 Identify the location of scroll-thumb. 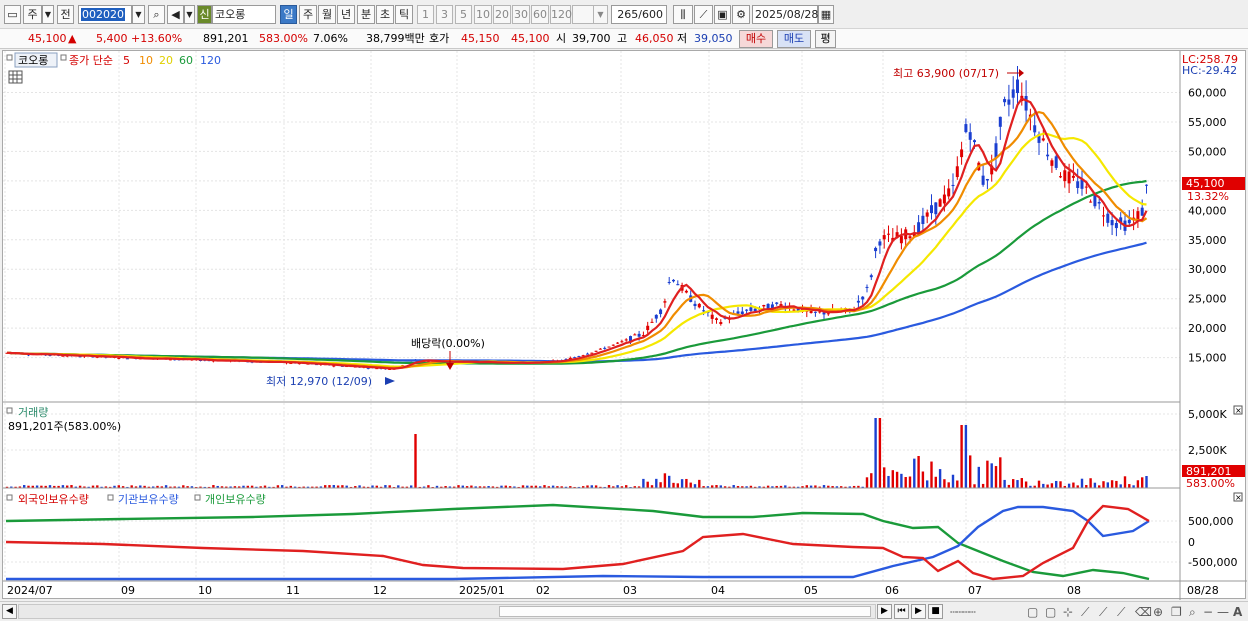
(685, 611).